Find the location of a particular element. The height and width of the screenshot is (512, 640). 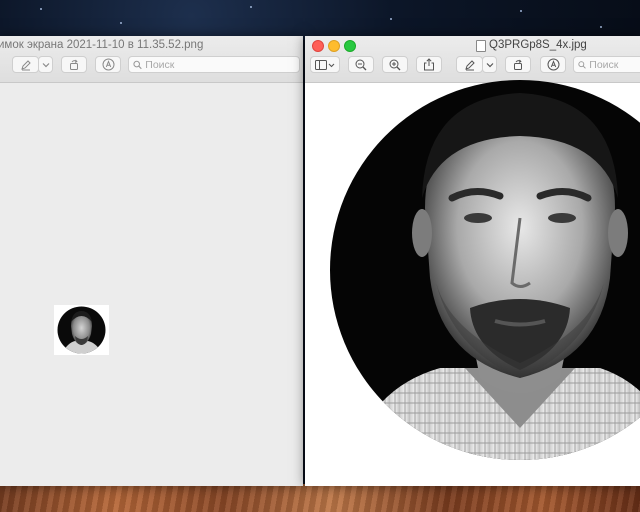

minimize-button is located at coordinates (334, 46).